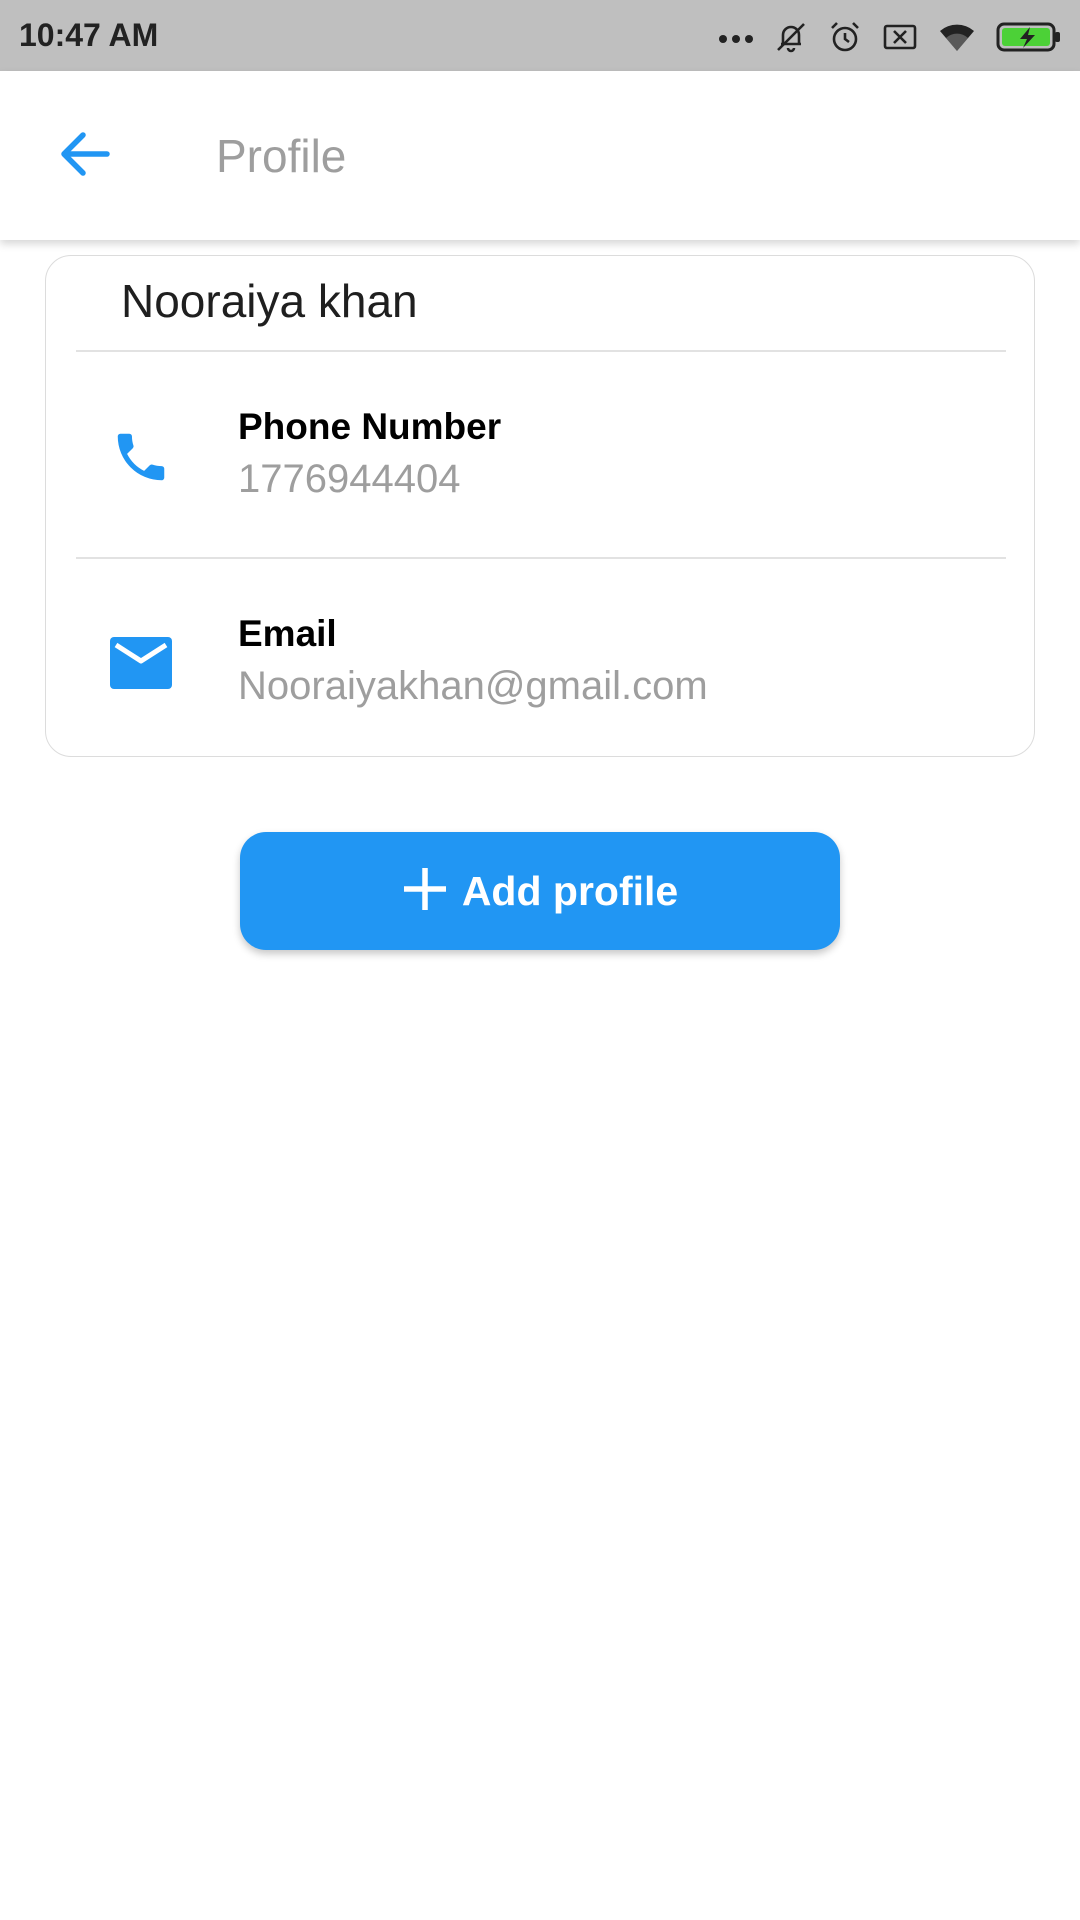 This screenshot has height=1920, width=1080. Describe the element at coordinates (1029, 37) in the screenshot. I see `battery-charging-icon` at that location.